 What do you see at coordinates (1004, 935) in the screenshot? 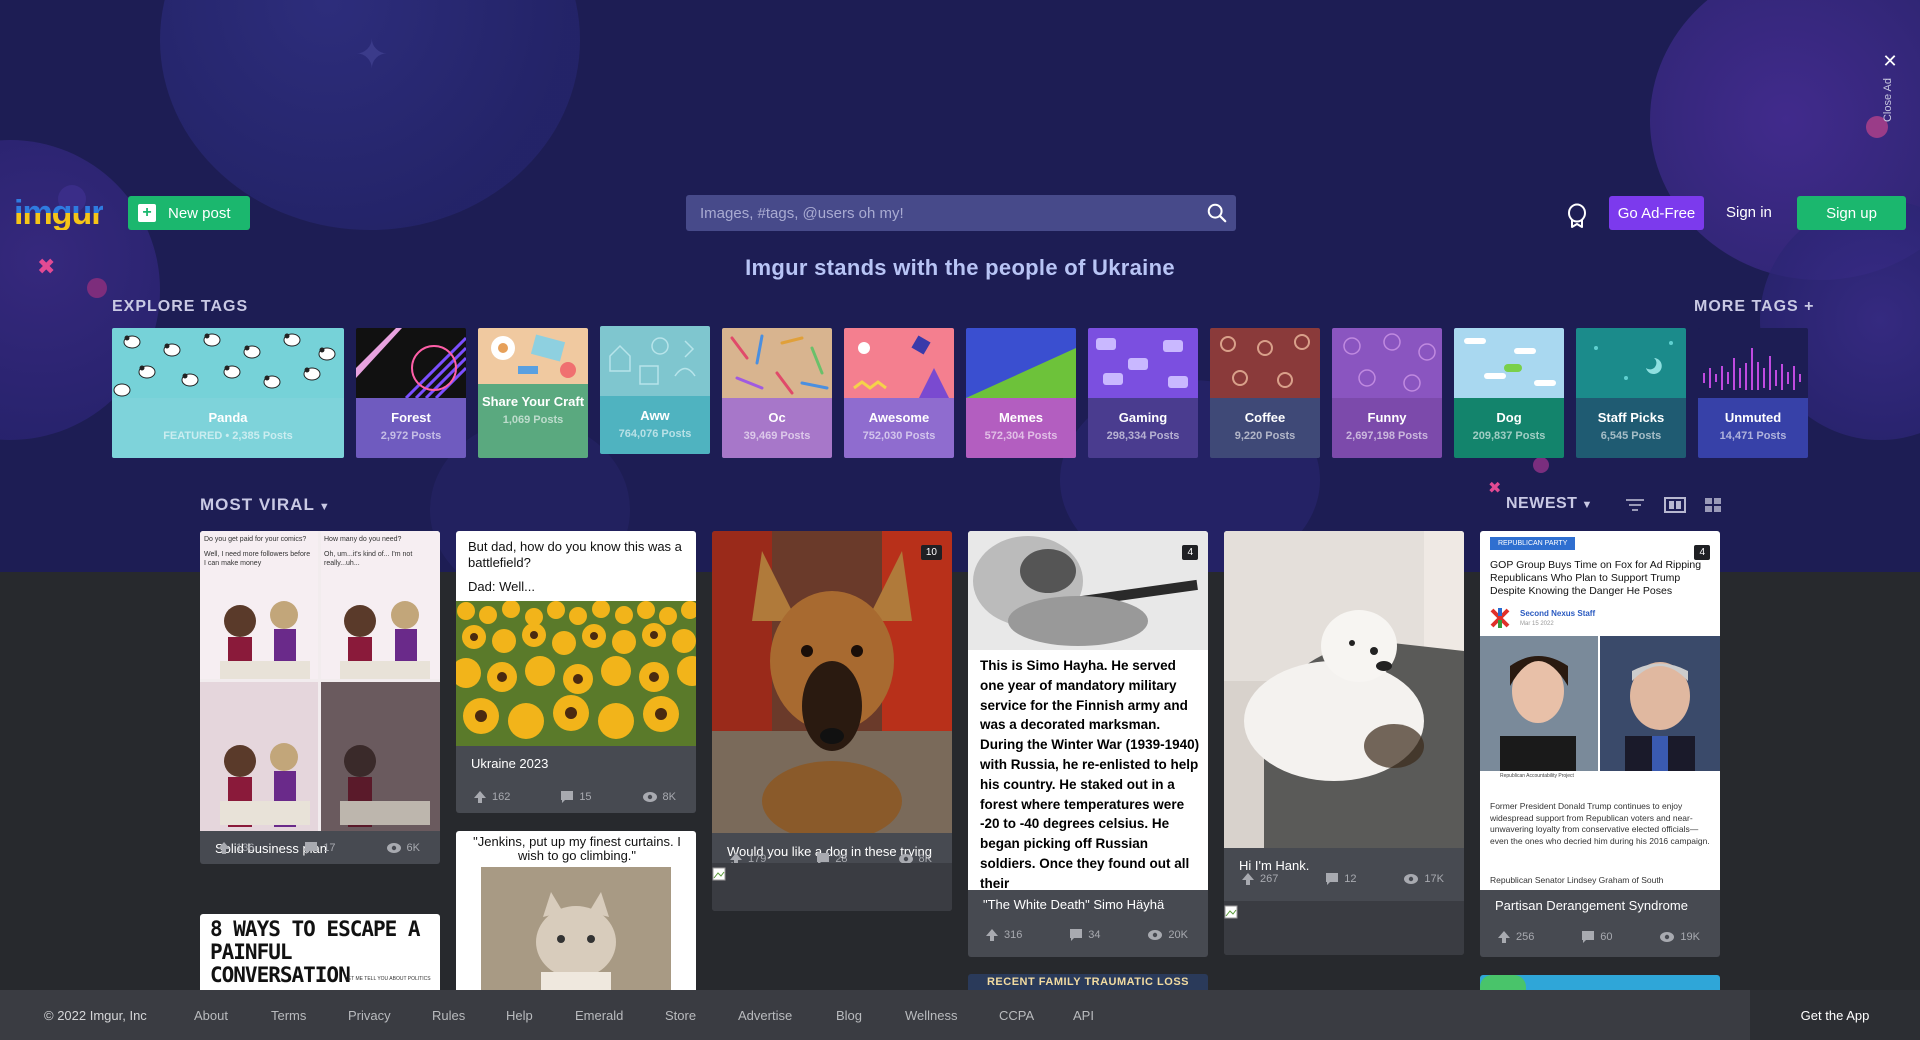
I see `upvotes: 316` at bounding box center [1004, 935].